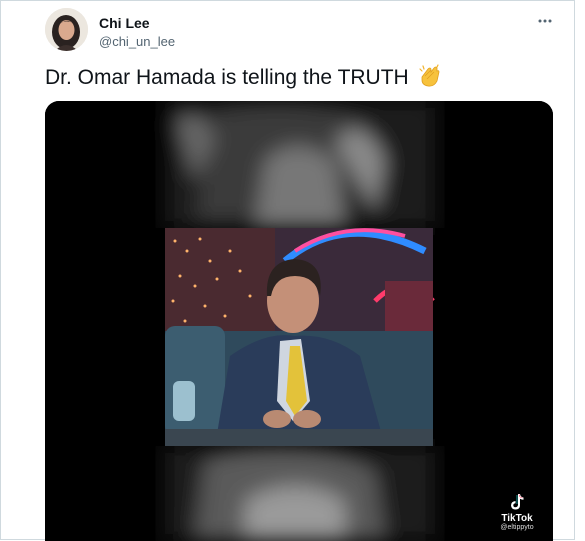  Describe the element at coordinates (137, 41) in the screenshot. I see `author-handle: @chi_un_lee` at that location.